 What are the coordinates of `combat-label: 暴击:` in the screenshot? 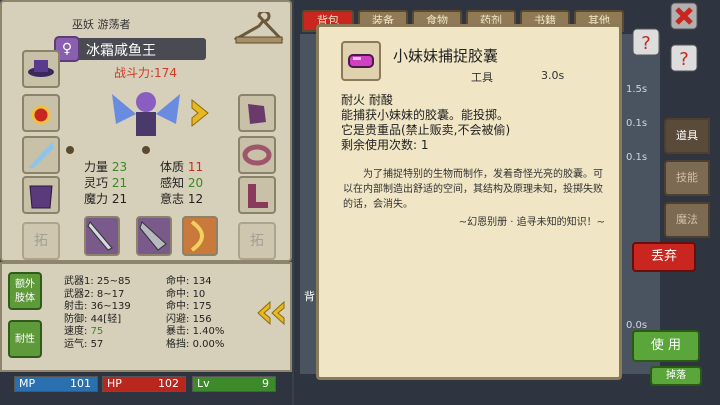 It's located at (178, 332).